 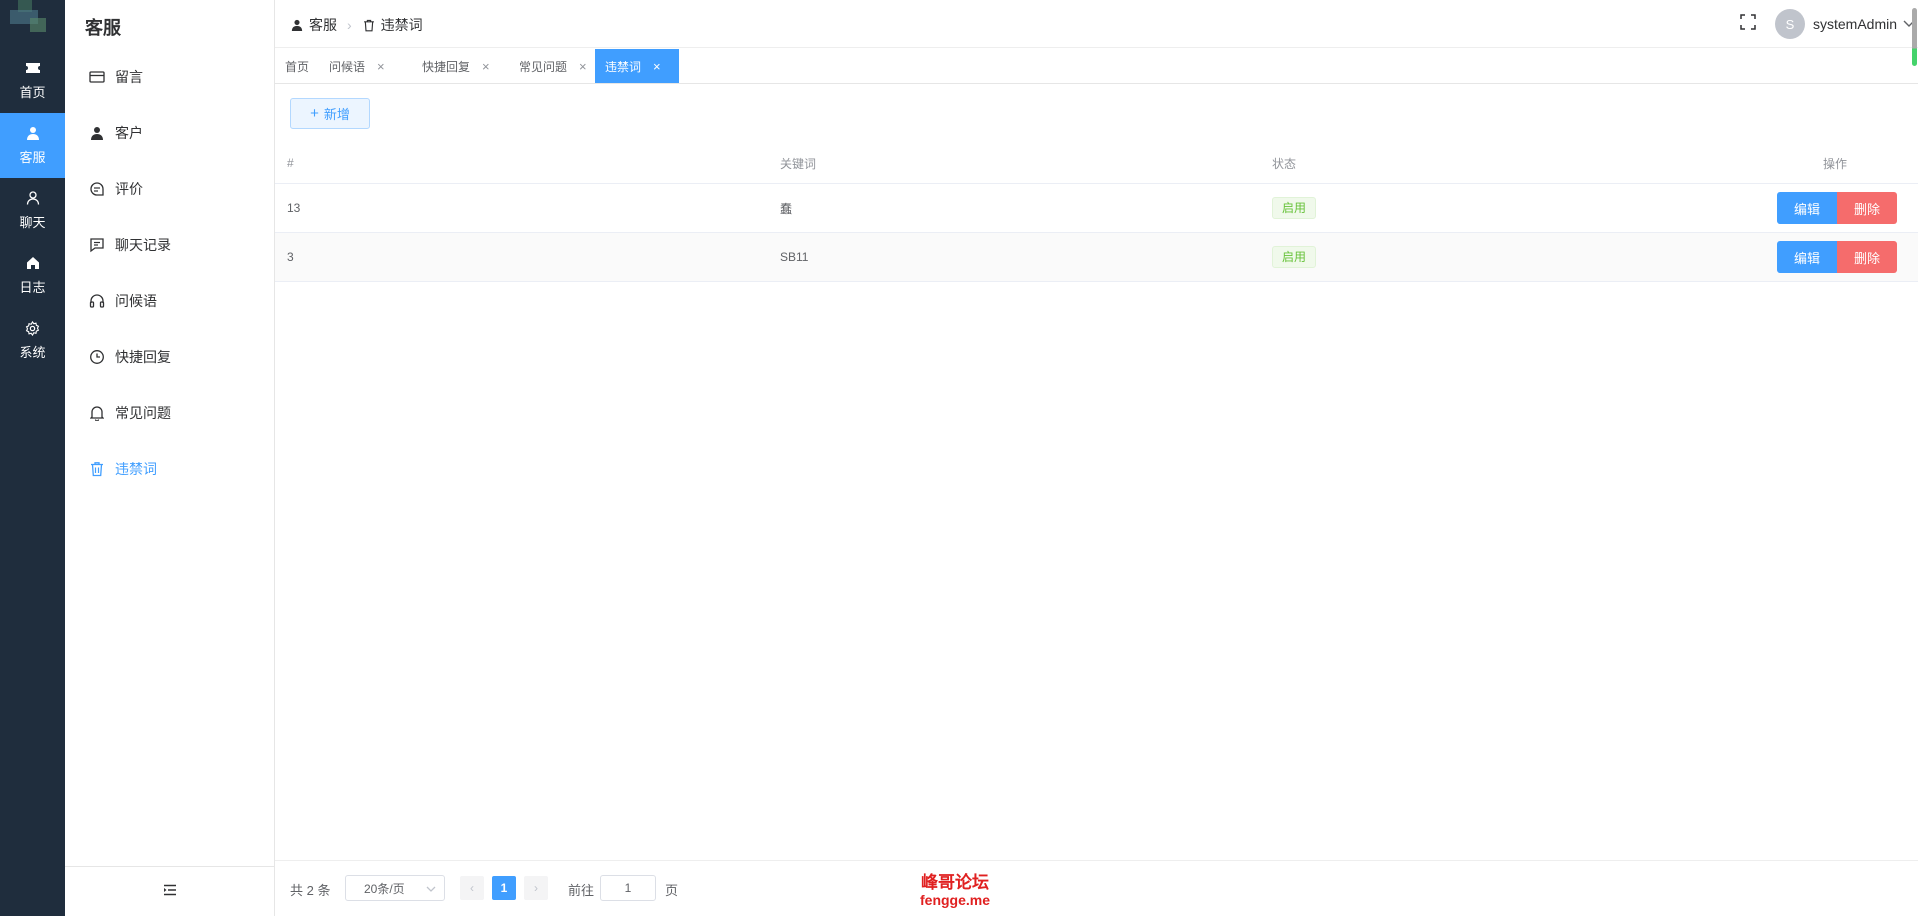 I want to click on add-button: + 新增, so click(x=330, y=113).